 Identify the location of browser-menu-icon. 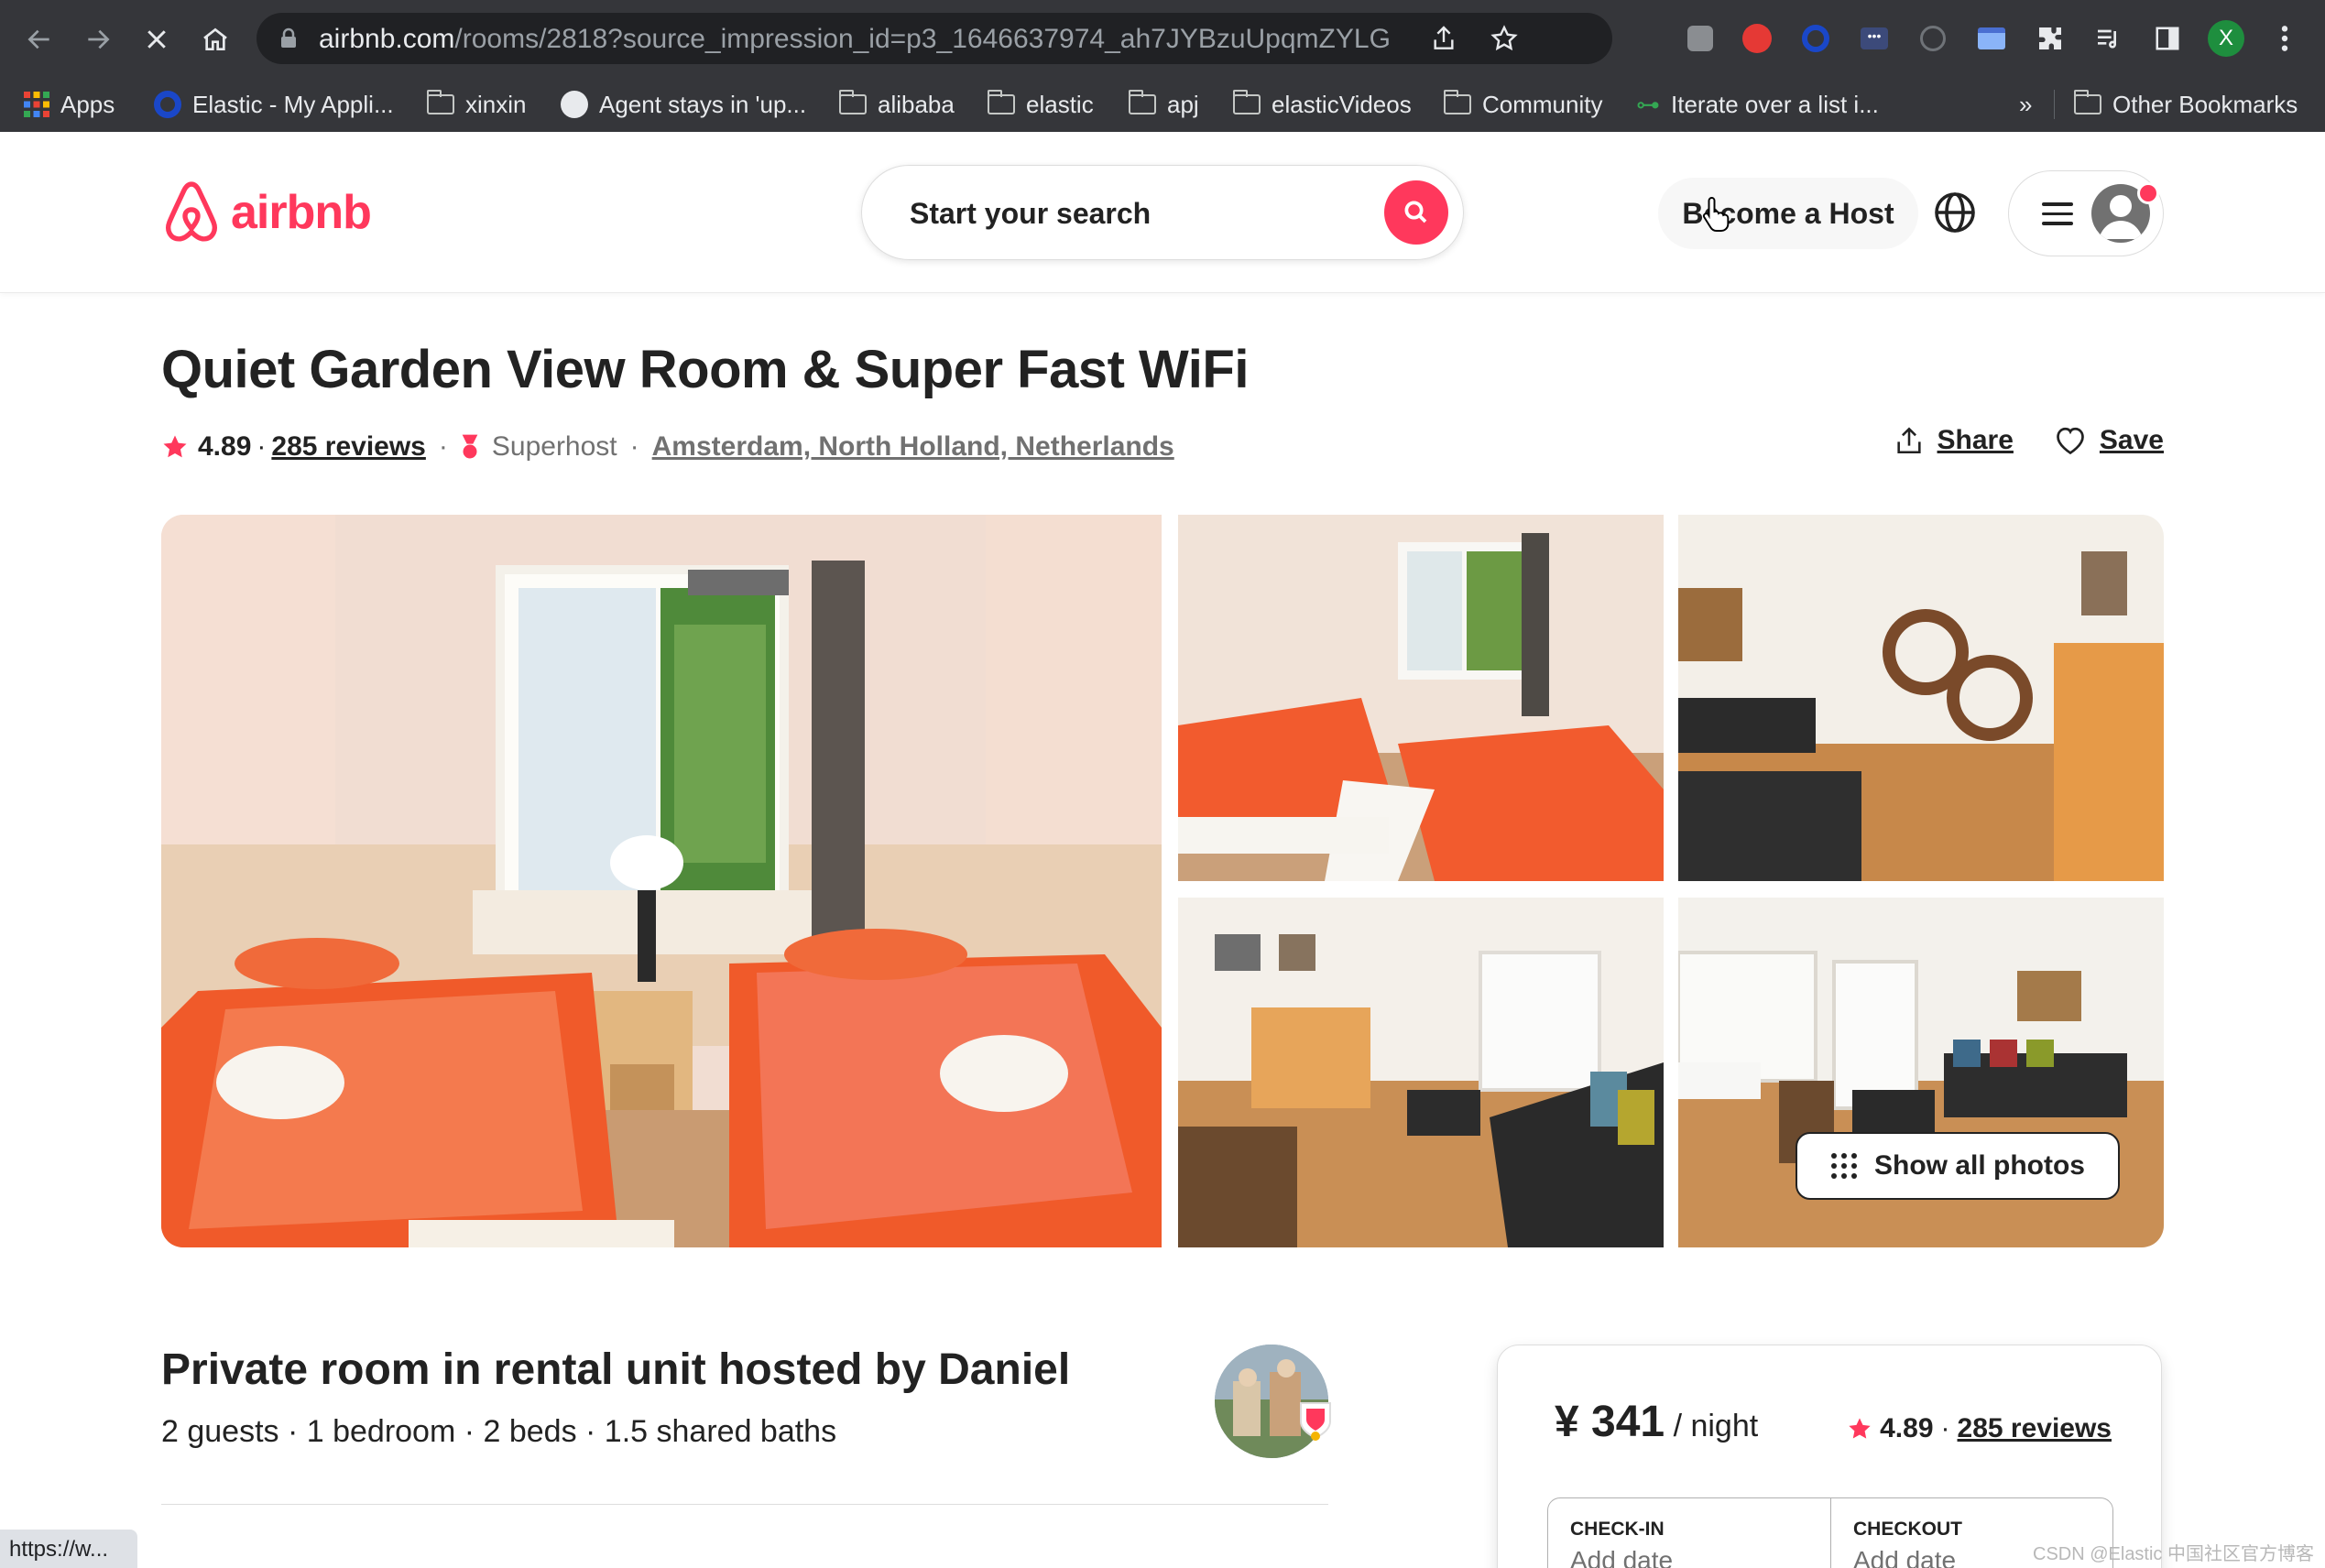
(2284, 38).